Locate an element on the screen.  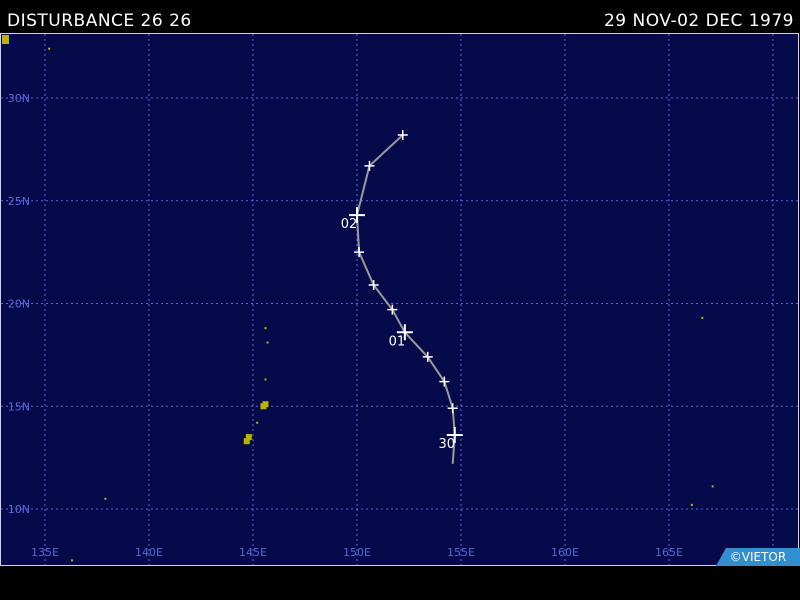
track-line is located at coordinates (406, 299).